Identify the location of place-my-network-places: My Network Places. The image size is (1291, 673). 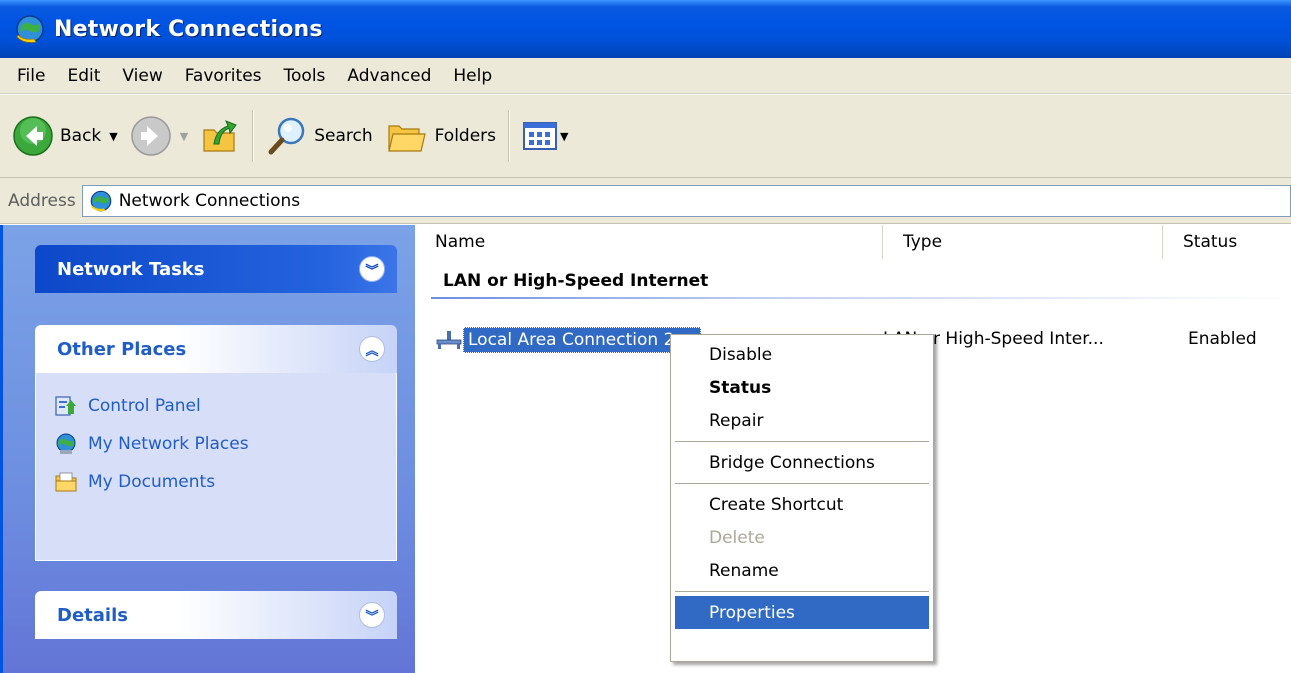
(216, 444).